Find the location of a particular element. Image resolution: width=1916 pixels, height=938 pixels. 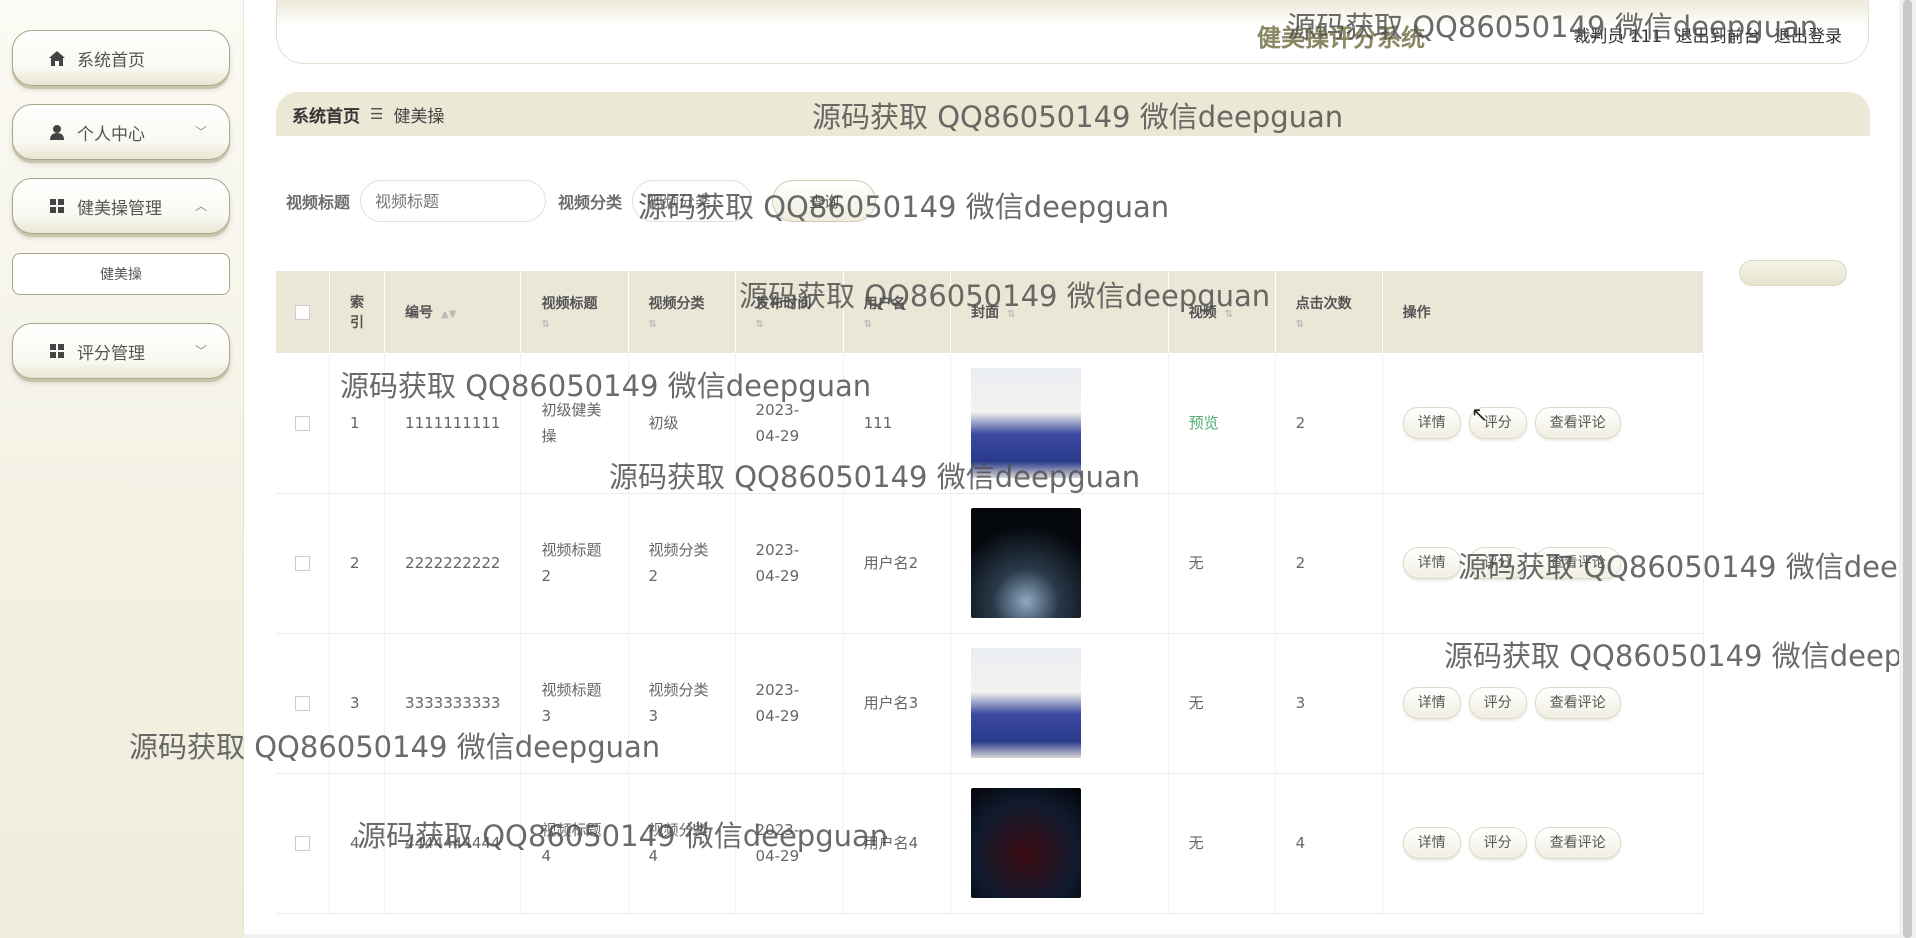

sidebar-item-home: 系统首页 is located at coordinates (121, 58).